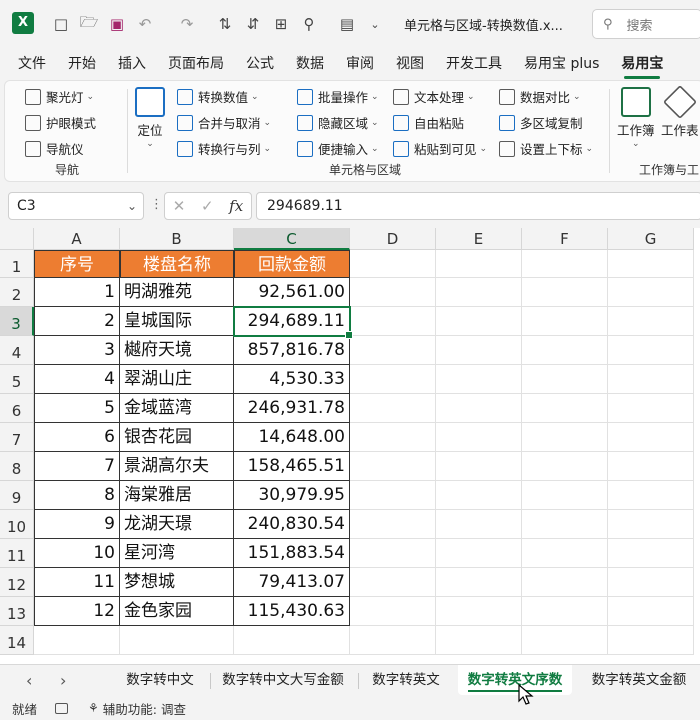 This screenshot has width=700, height=720. Describe the element at coordinates (292, 437) in the screenshot. I see `table-cell: 14,648.00` at that location.